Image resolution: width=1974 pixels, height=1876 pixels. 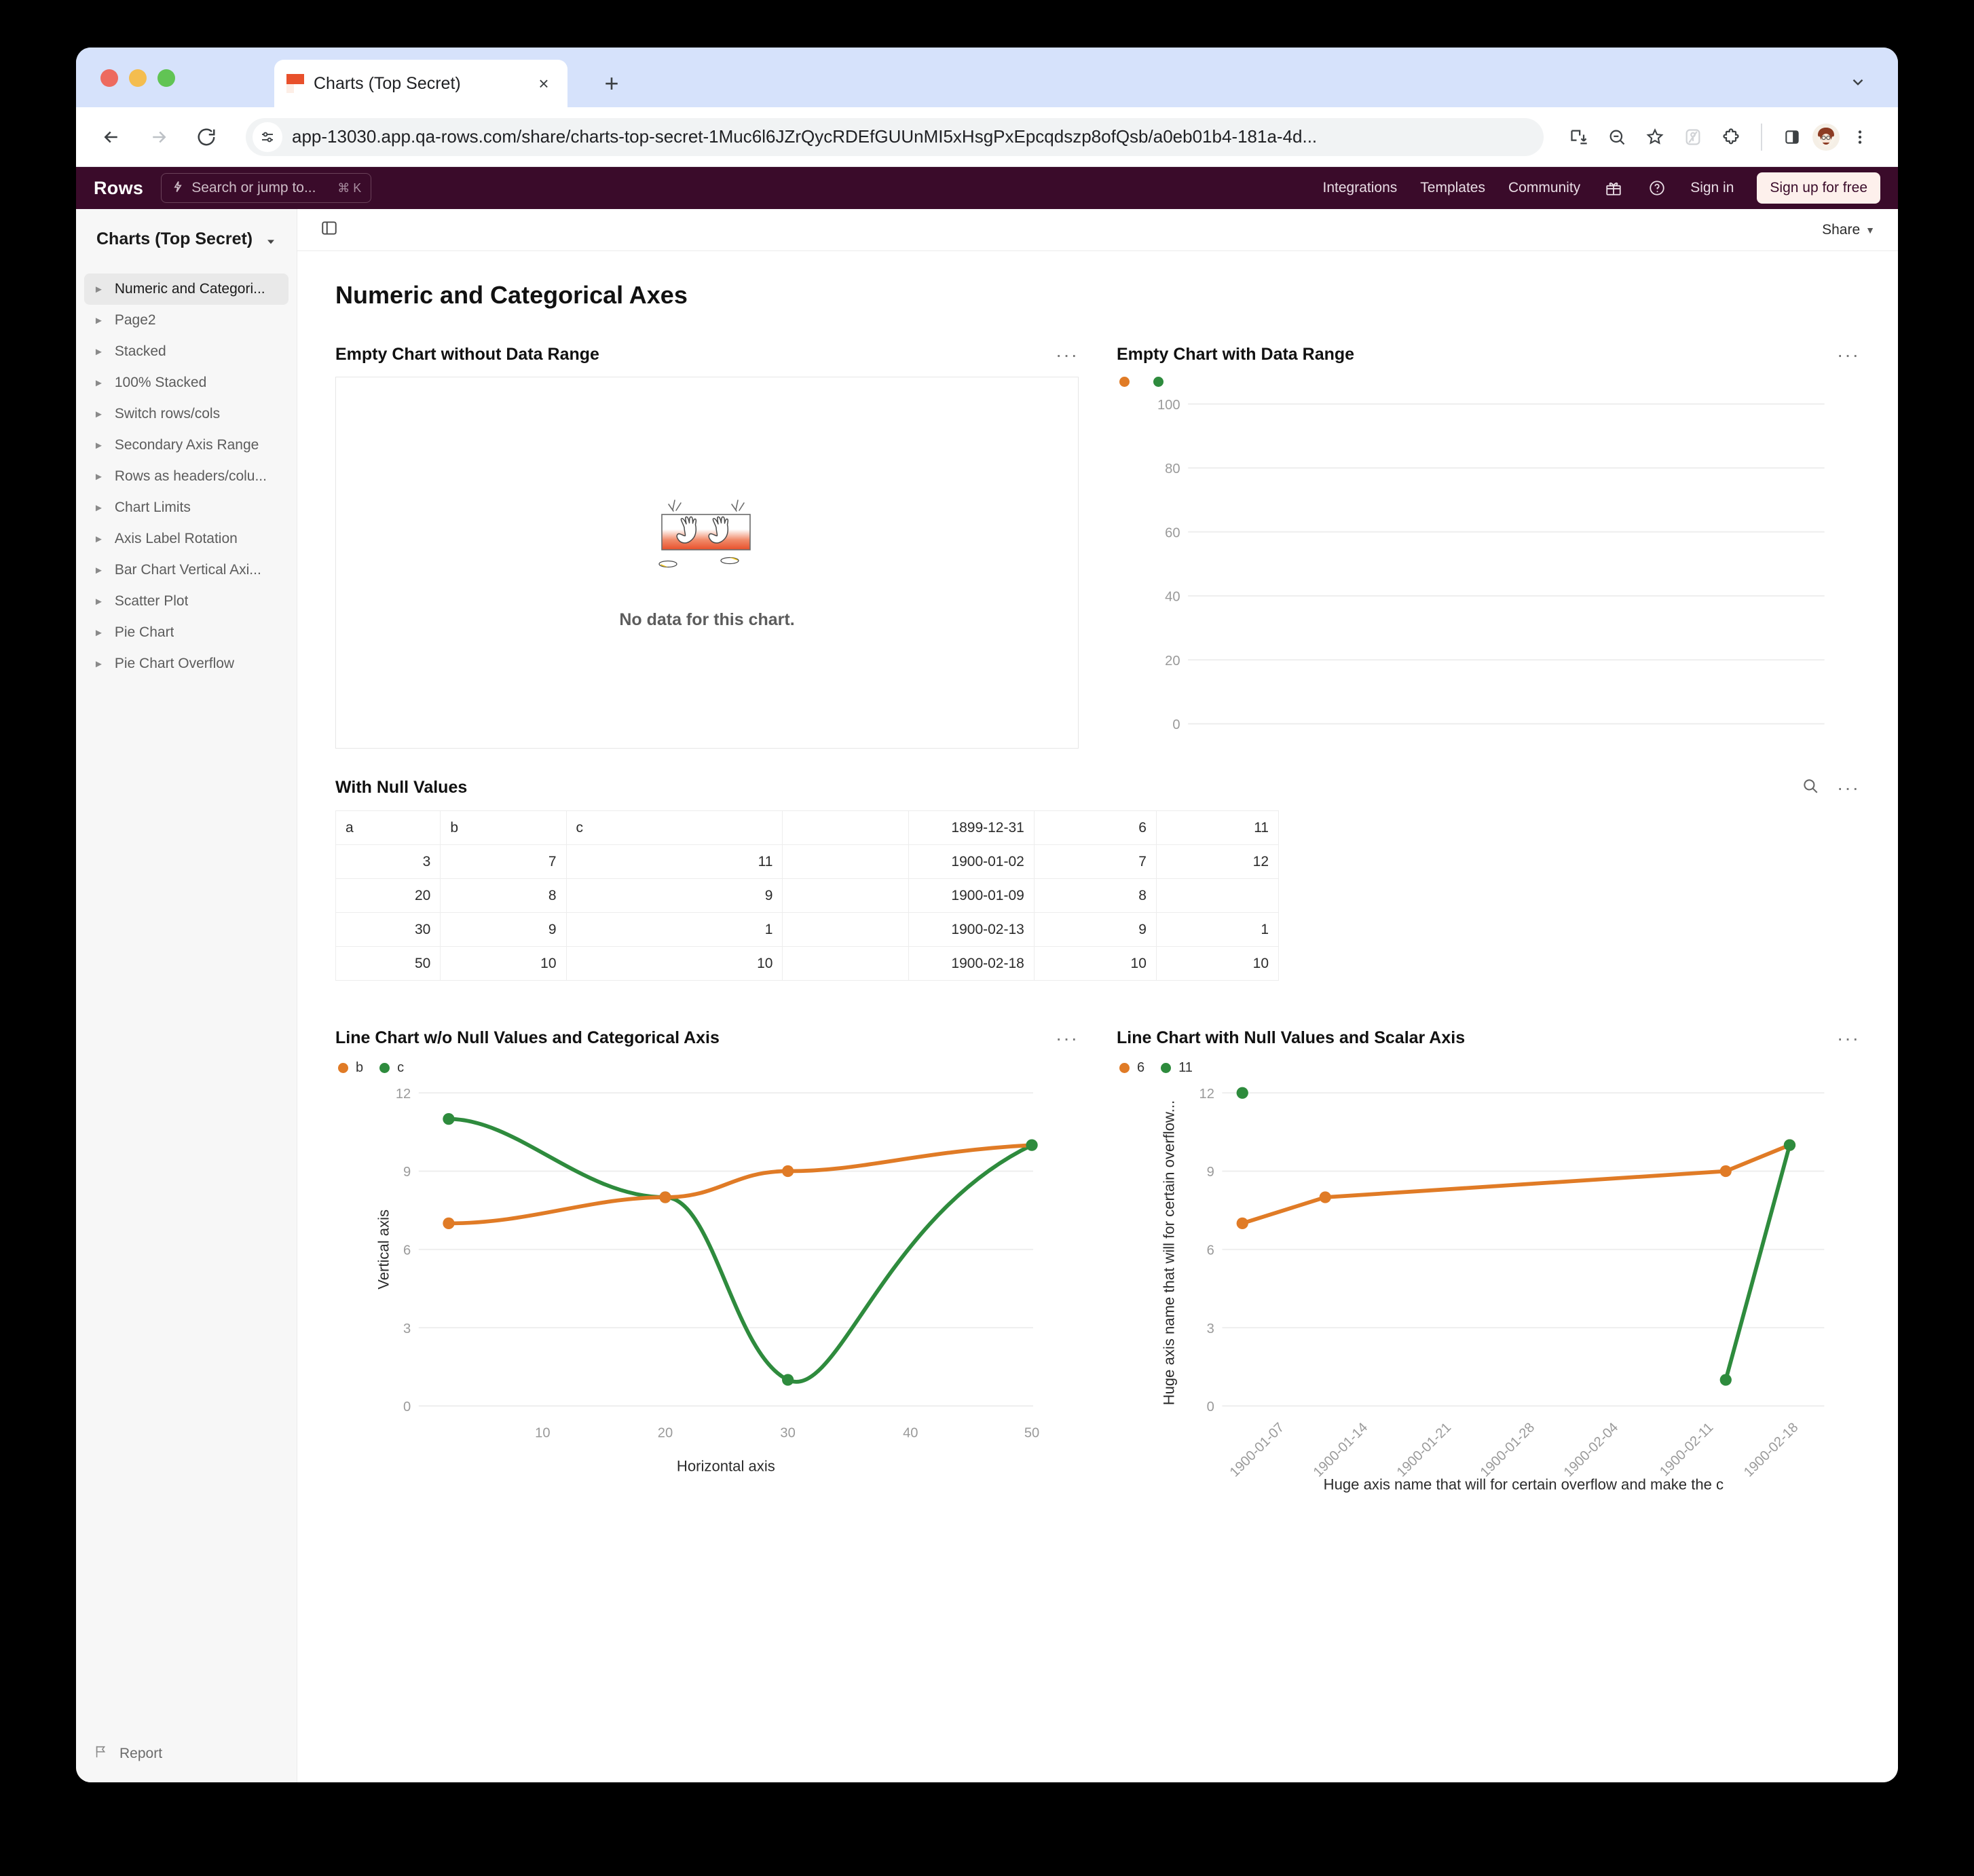 What do you see at coordinates (206, 137) in the screenshot?
I see `reload-icon` at bounding box center [206, 137].